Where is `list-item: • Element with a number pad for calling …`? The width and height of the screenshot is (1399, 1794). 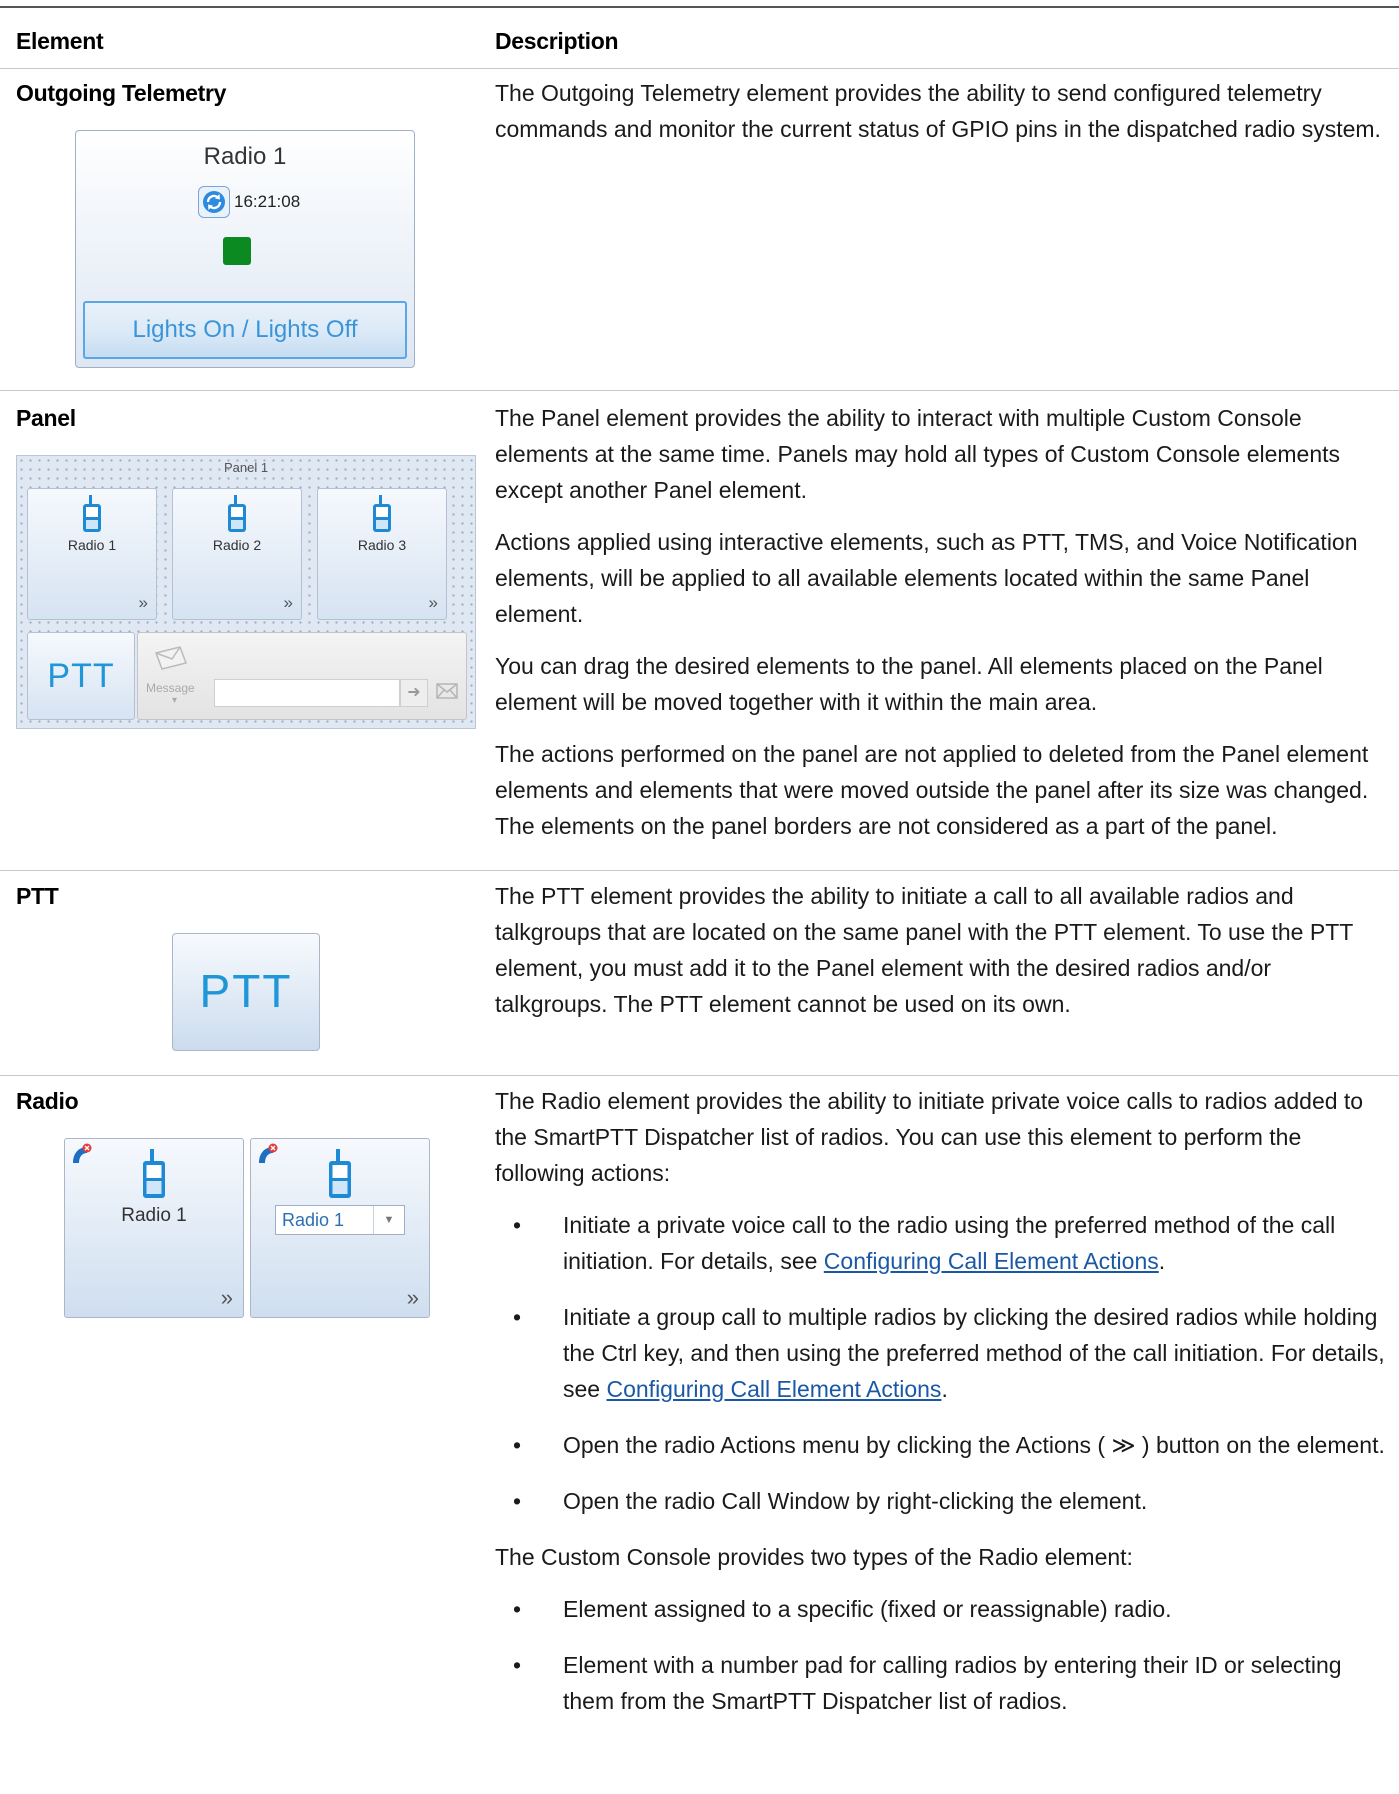
list-item: • Element with a number pad for calling … is located at coordinates (940, 1683).